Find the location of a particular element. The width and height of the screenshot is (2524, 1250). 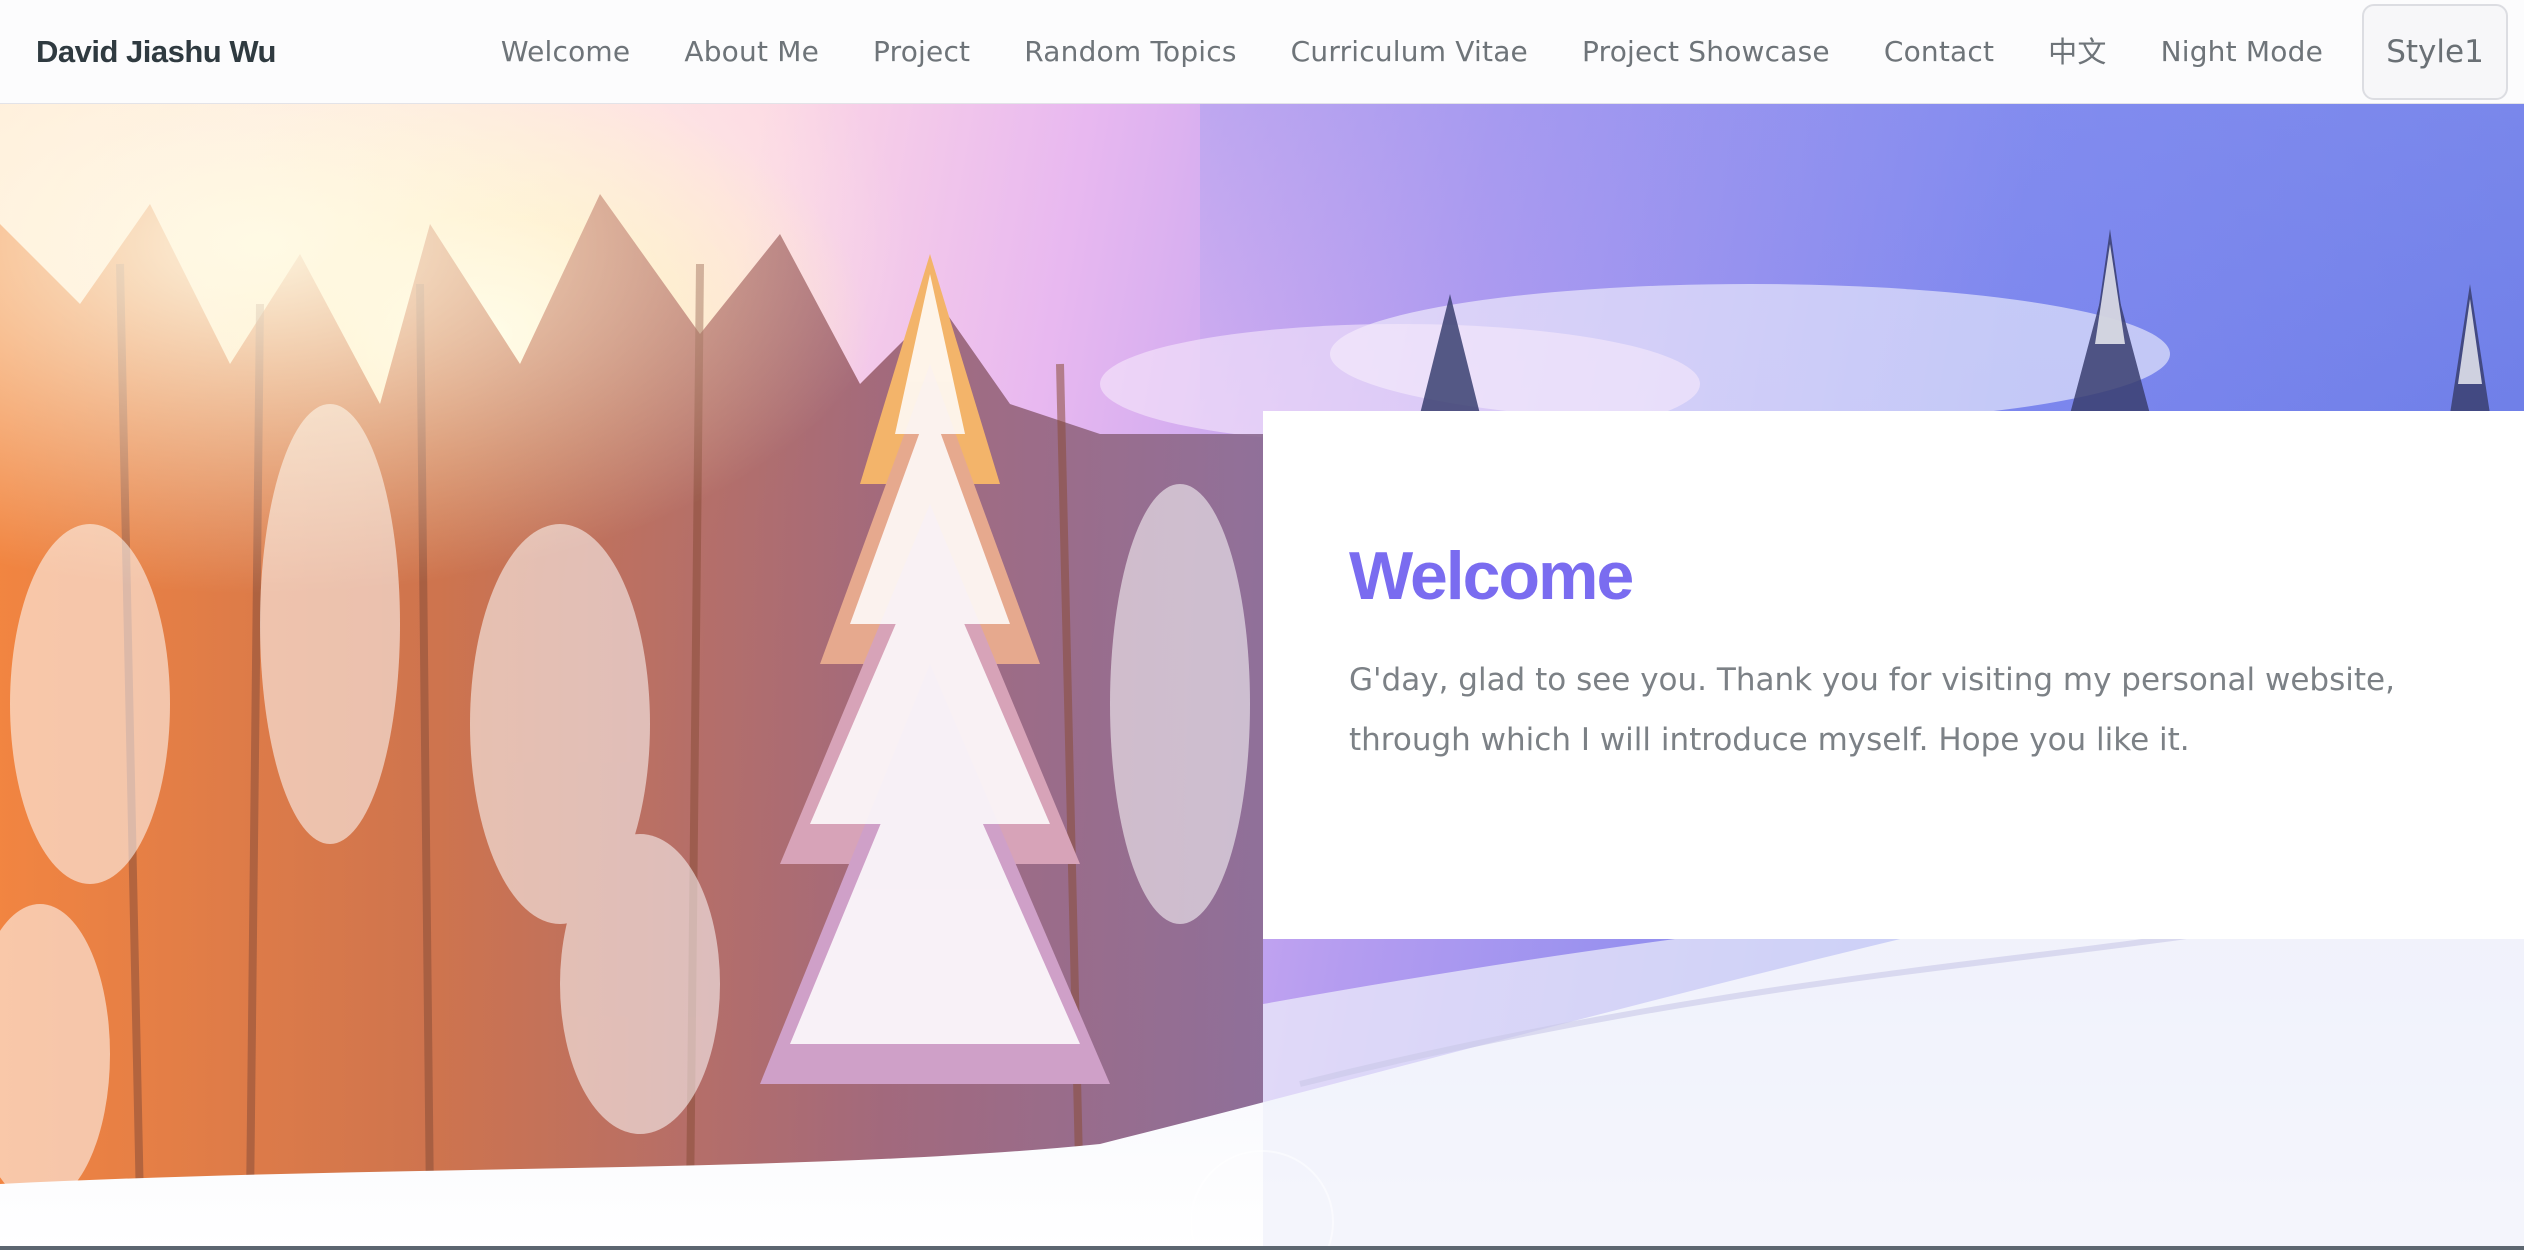

welcome-title: Welcome is located at coordinates (1491, 576).